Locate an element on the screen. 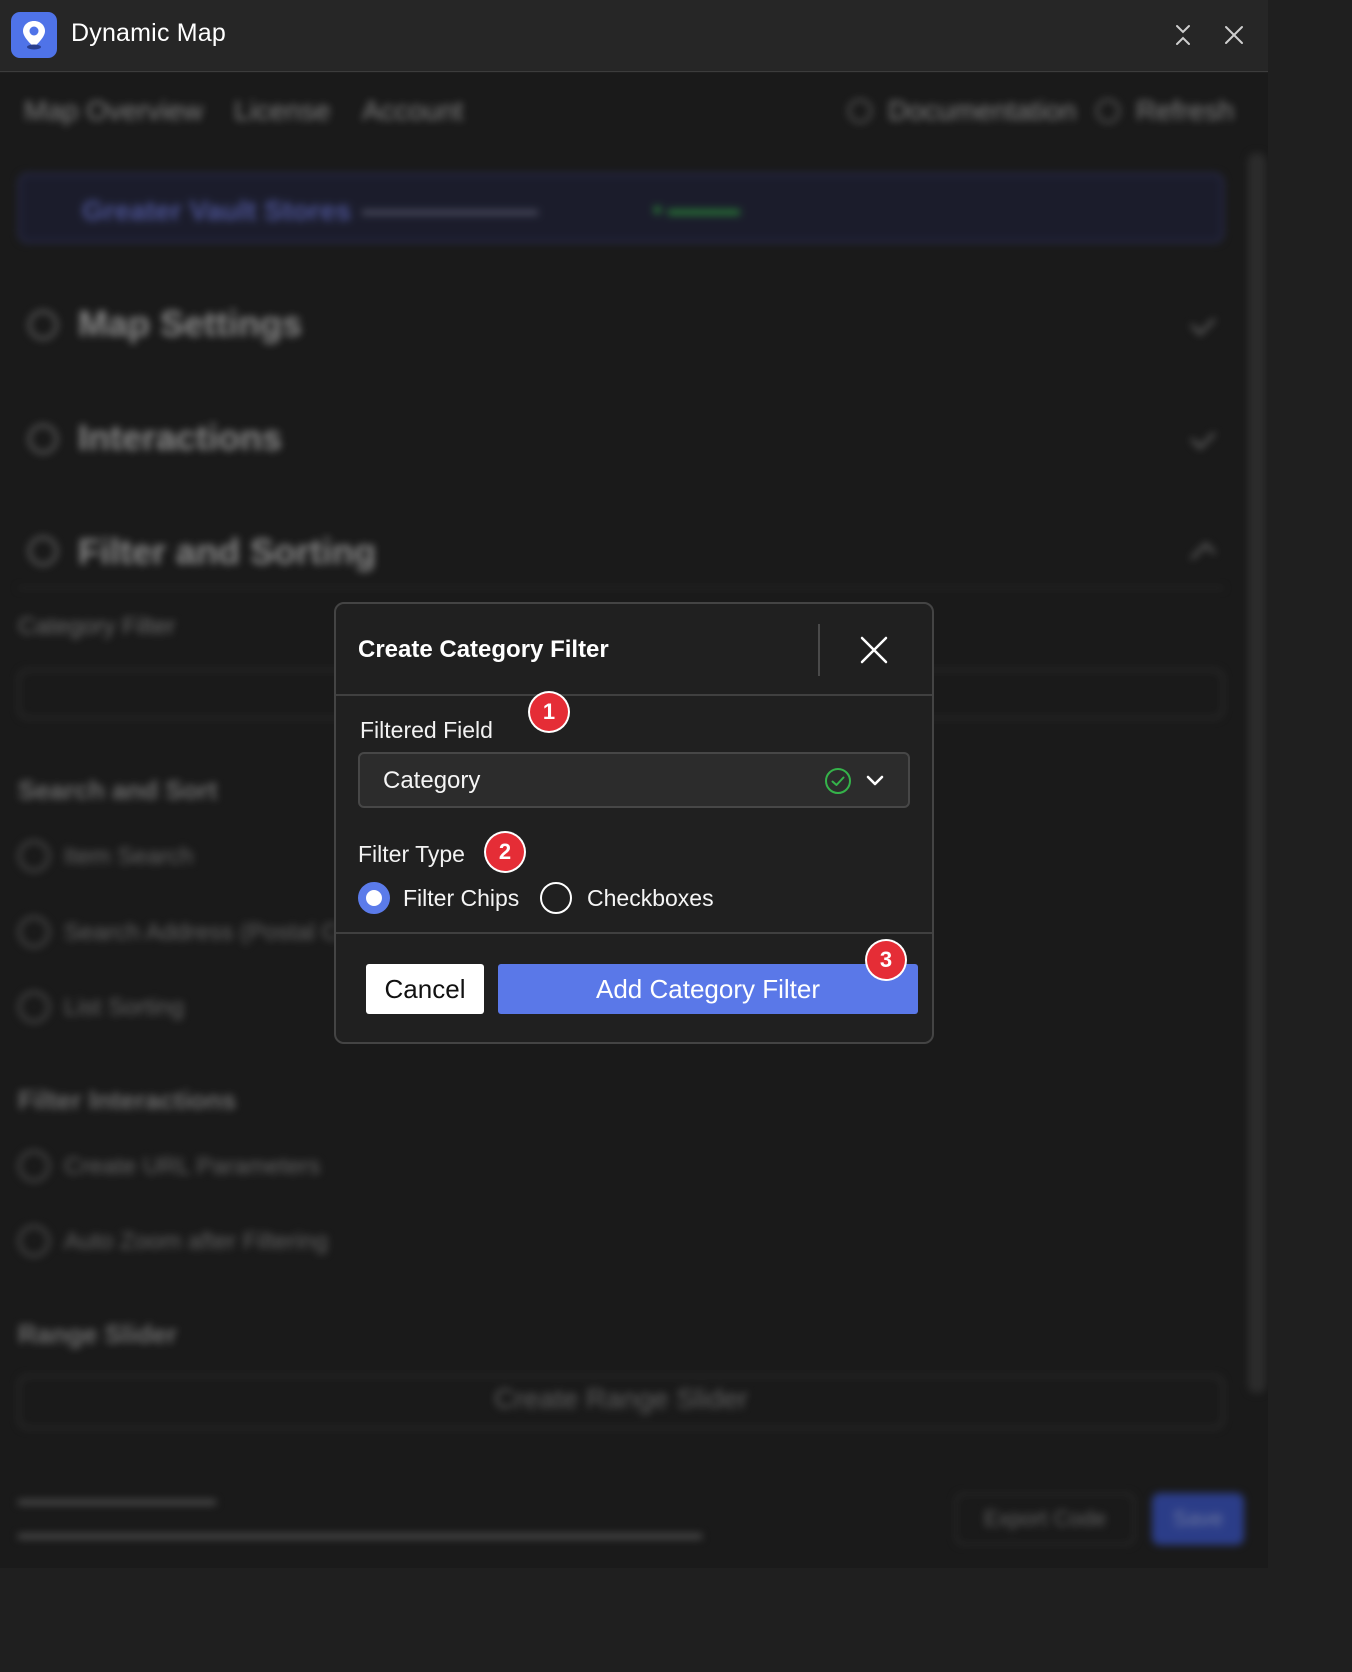  filtered-field-label: Filtered Field is located at coordinates (426, 730).